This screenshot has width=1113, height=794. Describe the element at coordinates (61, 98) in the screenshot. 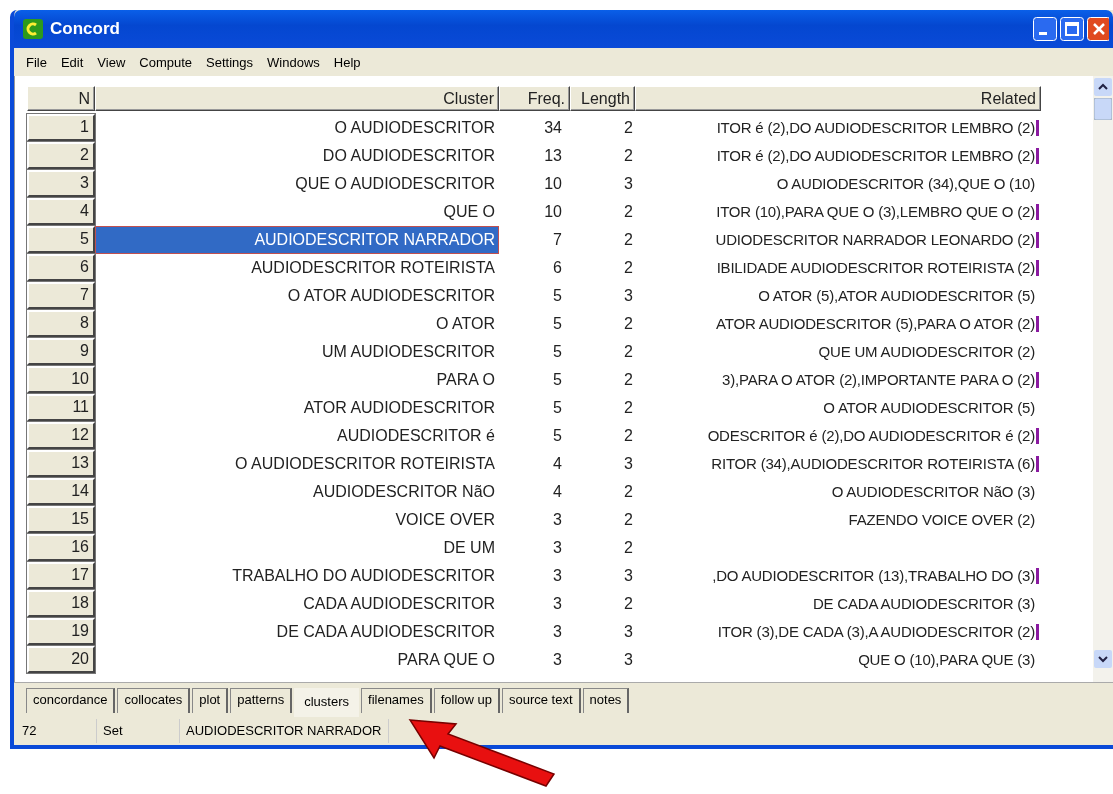

I see `column-header: N` at that location.